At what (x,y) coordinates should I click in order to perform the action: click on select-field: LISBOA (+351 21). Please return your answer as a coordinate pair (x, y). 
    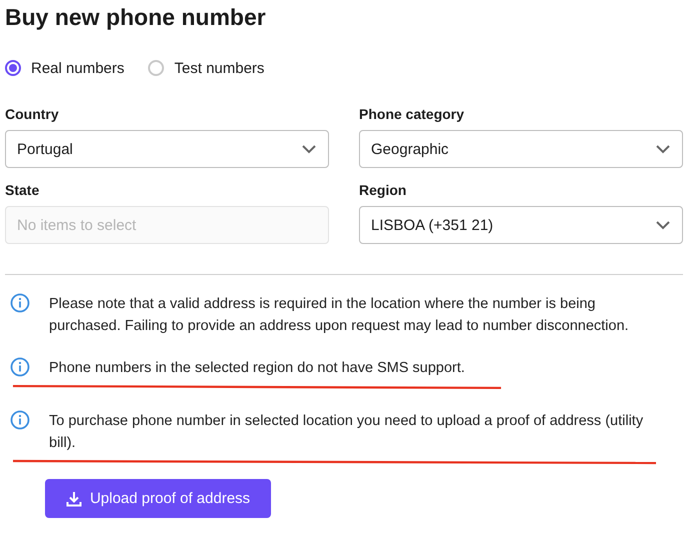
    Looking at the image, I should click on (521, 225).